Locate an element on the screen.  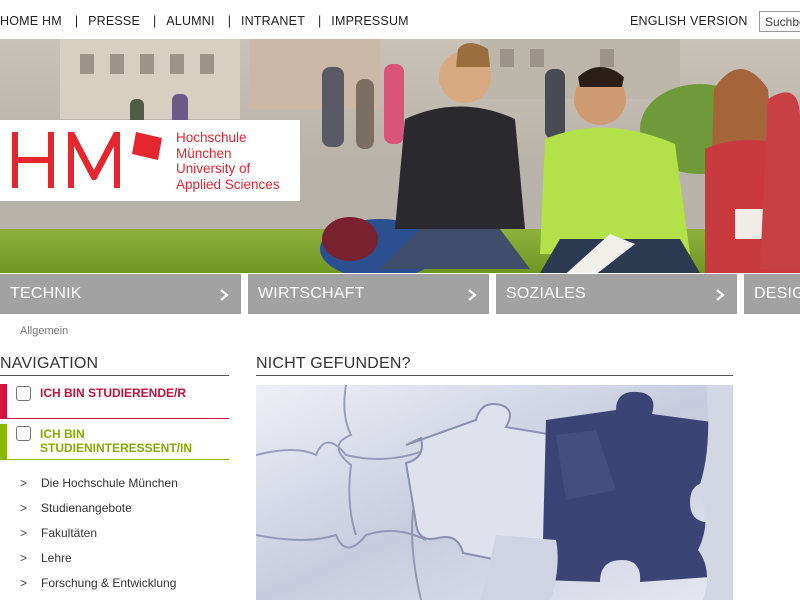
tab-label: Wirtschaft is located at coordinates (311, 293).